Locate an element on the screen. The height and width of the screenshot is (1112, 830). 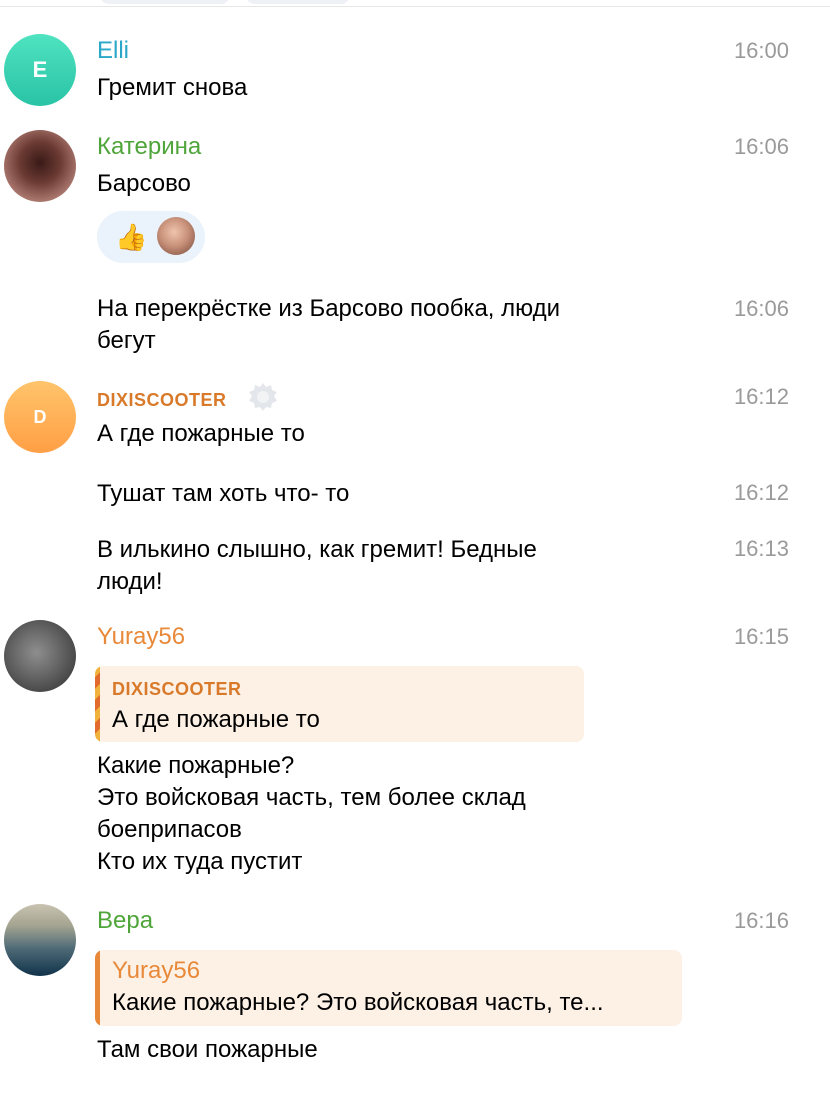
avatar: D is located at coordinates (40, 417).